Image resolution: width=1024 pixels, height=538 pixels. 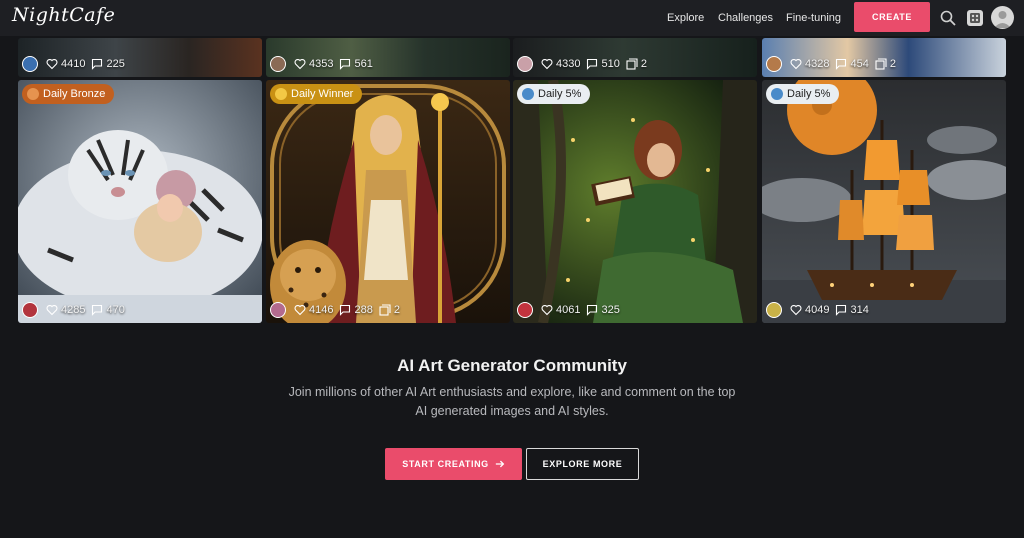 What do you see at coordinates (892, 17) in the screenshot?
I see `create-button: CREATE` at bounding box center [892, 17].